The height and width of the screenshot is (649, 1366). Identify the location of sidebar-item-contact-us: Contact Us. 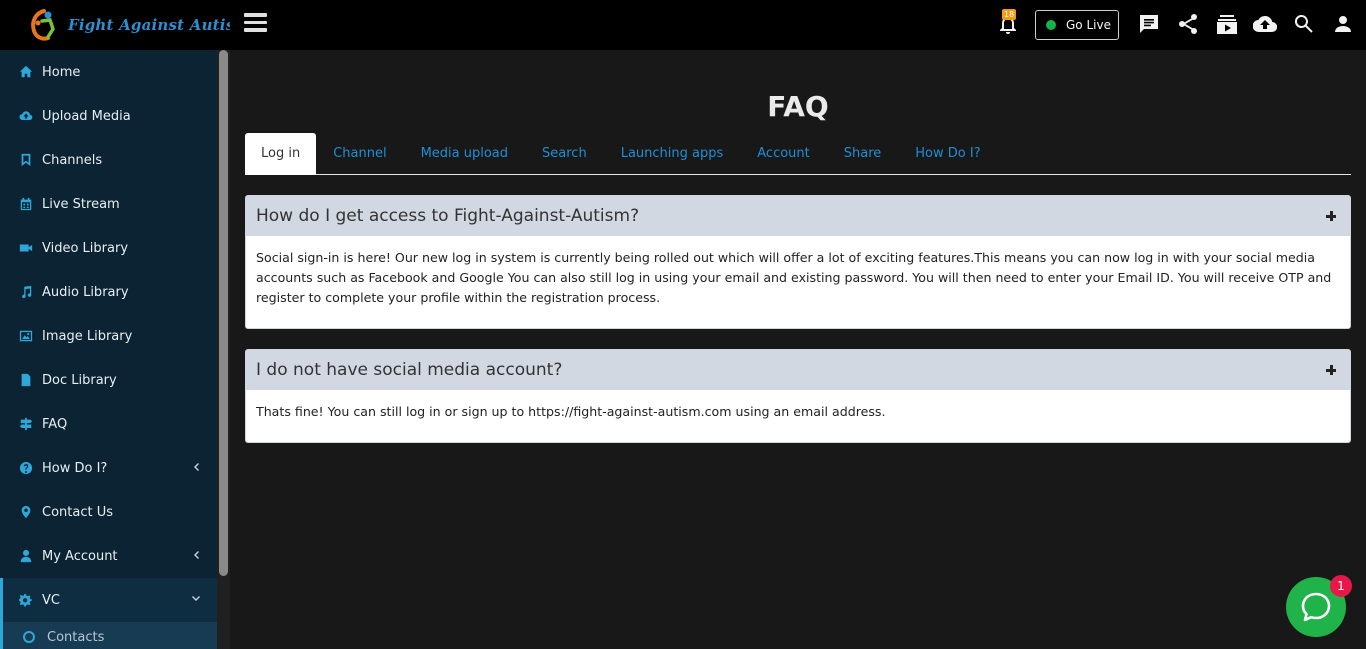
(108, 512).